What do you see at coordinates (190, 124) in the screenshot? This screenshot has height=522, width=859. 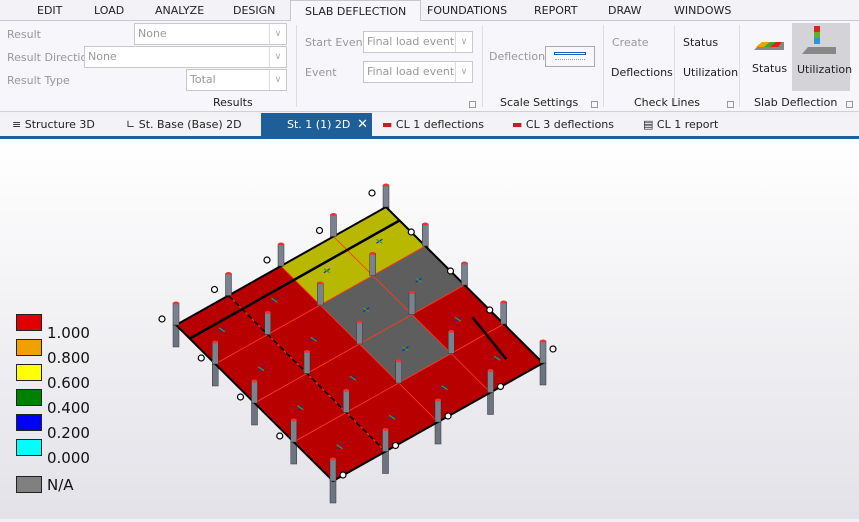 I see `tab-label: St. Base (Base) 2D` at bounding box center [190, 124].